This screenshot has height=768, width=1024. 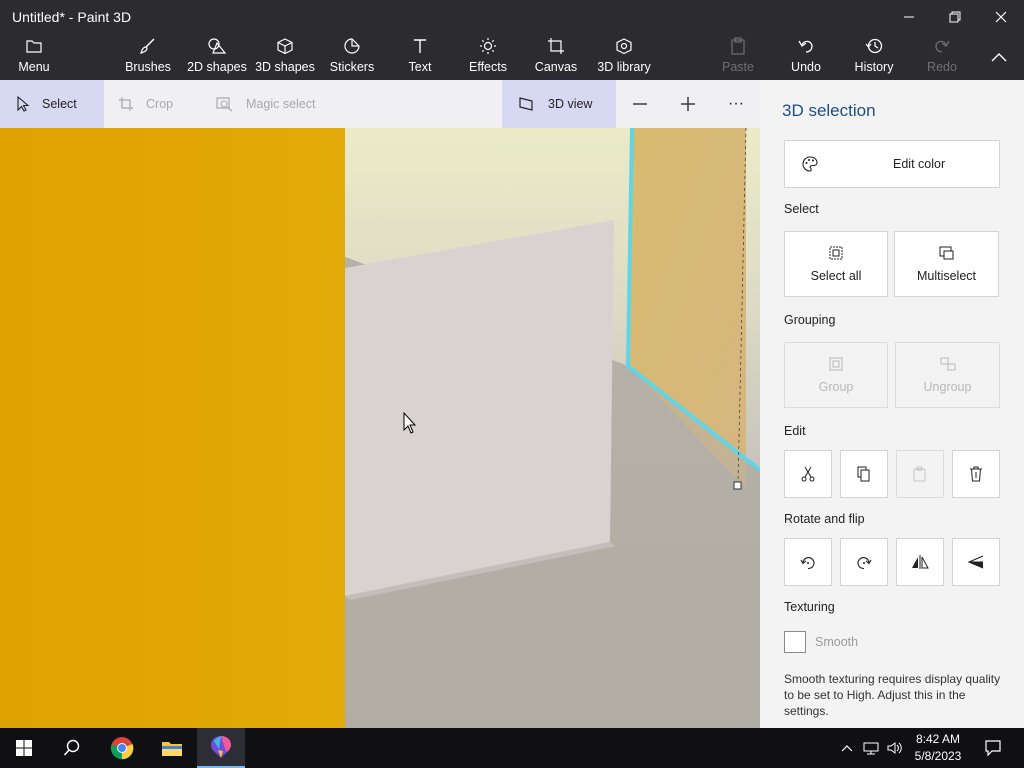 I want to click on magic-select-icon, so click(x=224, y=104).